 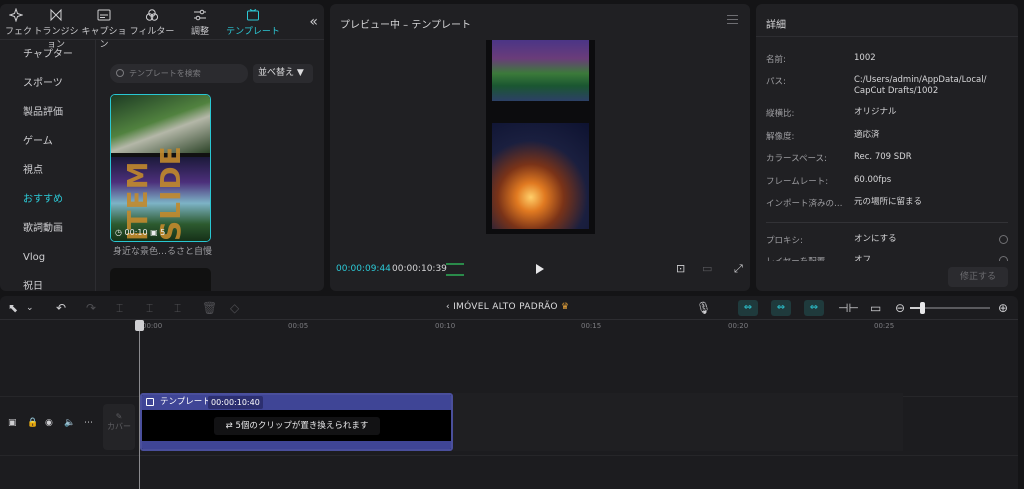 What do you see at coordinates (47, 170) in the screenshot?
I see `category-item: 視点` at bounding box center [47, 170].